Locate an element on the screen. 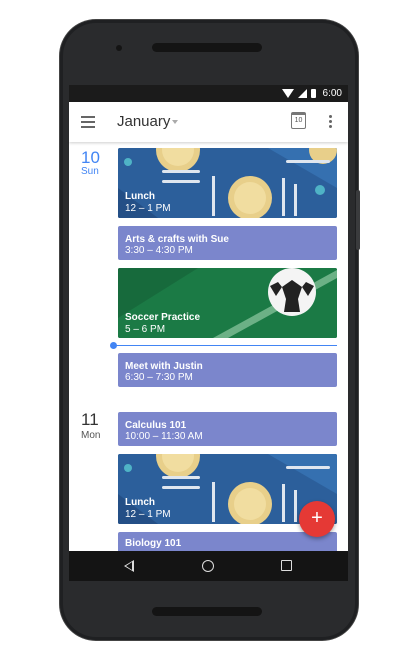 Image resolution: width=401 pixels, height=653 pixels. status-time: 6:00 is located at coordinates (332, 93).